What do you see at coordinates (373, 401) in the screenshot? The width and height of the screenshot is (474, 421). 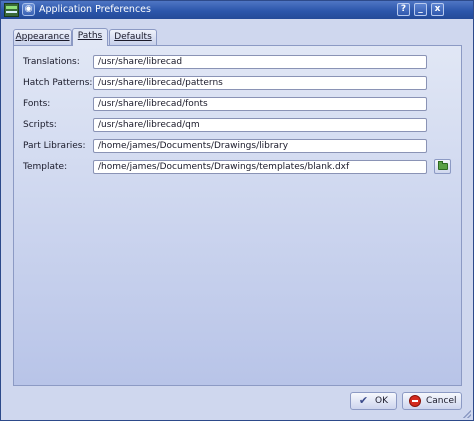 I see `ok-button: ✔ OK` at bounding box center [373, 401].